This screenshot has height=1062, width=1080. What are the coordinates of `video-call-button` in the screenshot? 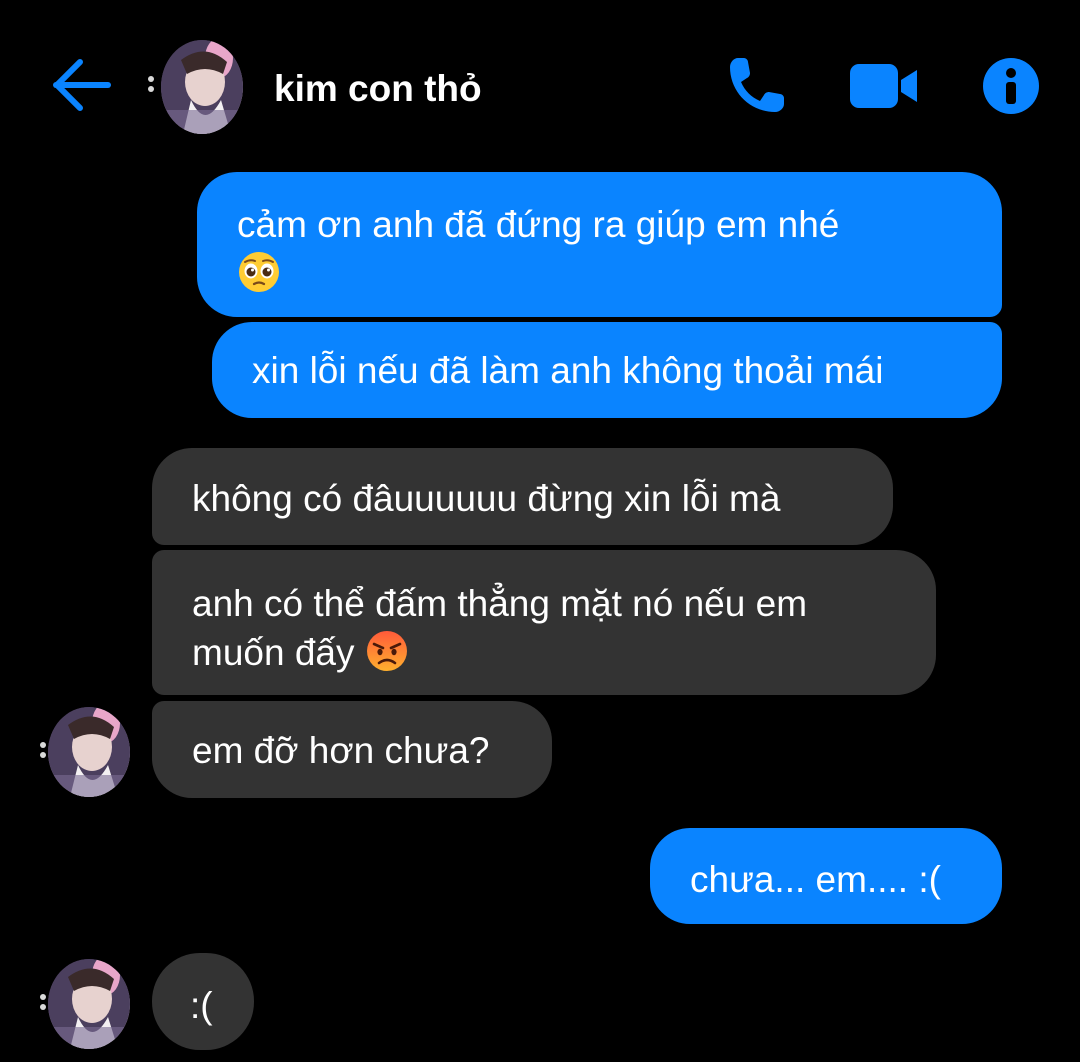 It's located at (884, 86).